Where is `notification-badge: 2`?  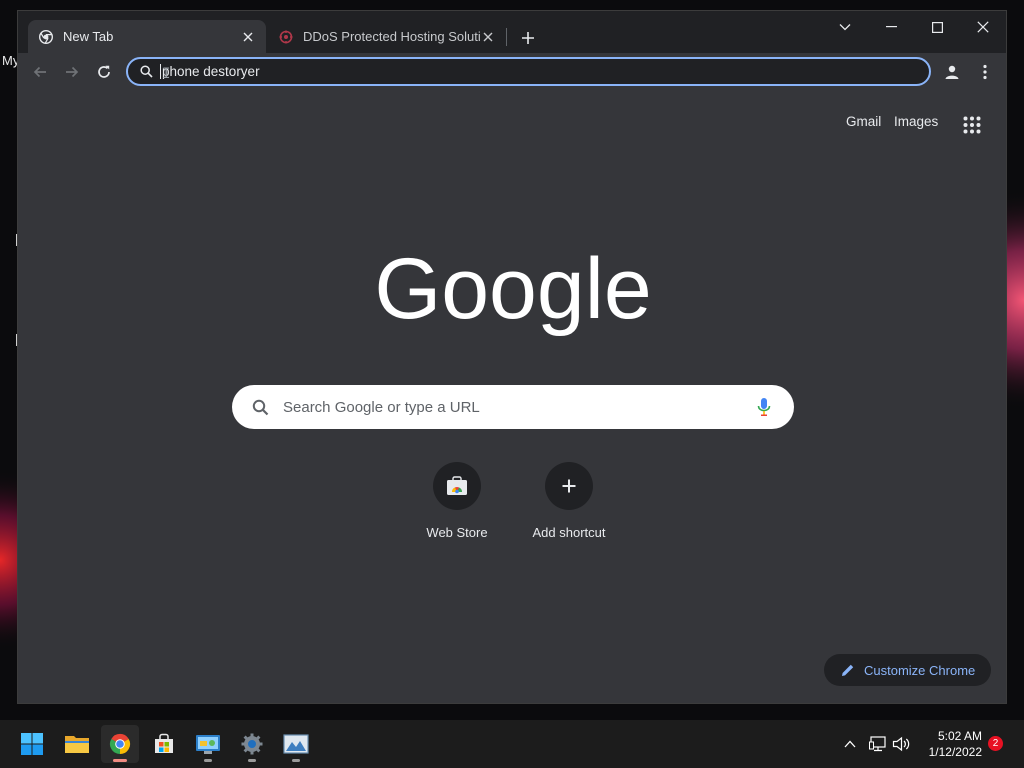 notification-badge: 2 is located at coordinates (995, 743).